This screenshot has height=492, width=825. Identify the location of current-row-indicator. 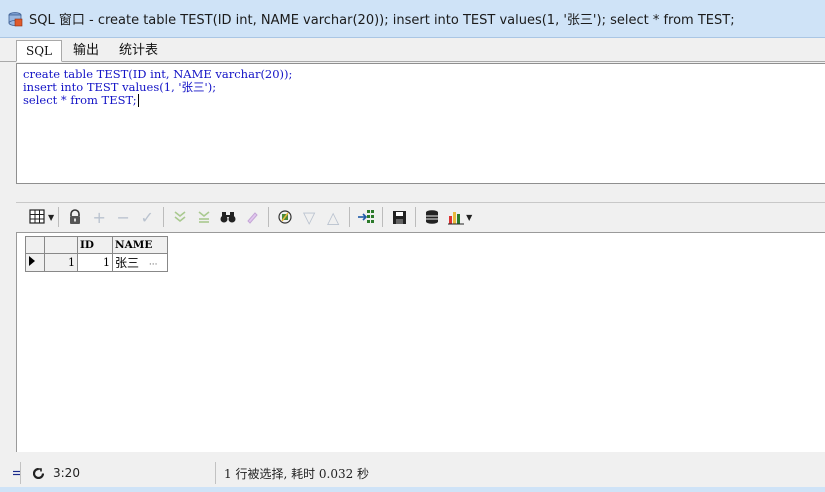
(35, 262).